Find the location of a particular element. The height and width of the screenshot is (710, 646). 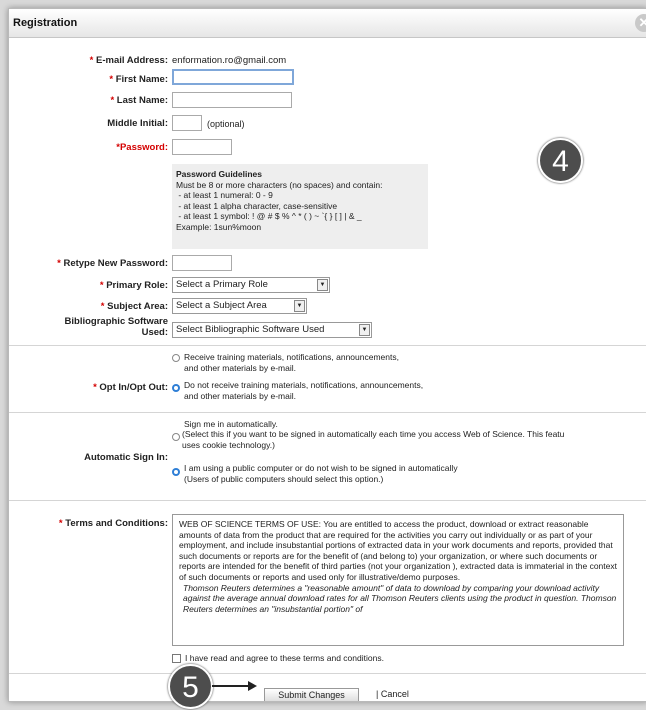

password-guideline-line: - at least 1 numeral: 0 - 9 is located at coordinates (224, 195).